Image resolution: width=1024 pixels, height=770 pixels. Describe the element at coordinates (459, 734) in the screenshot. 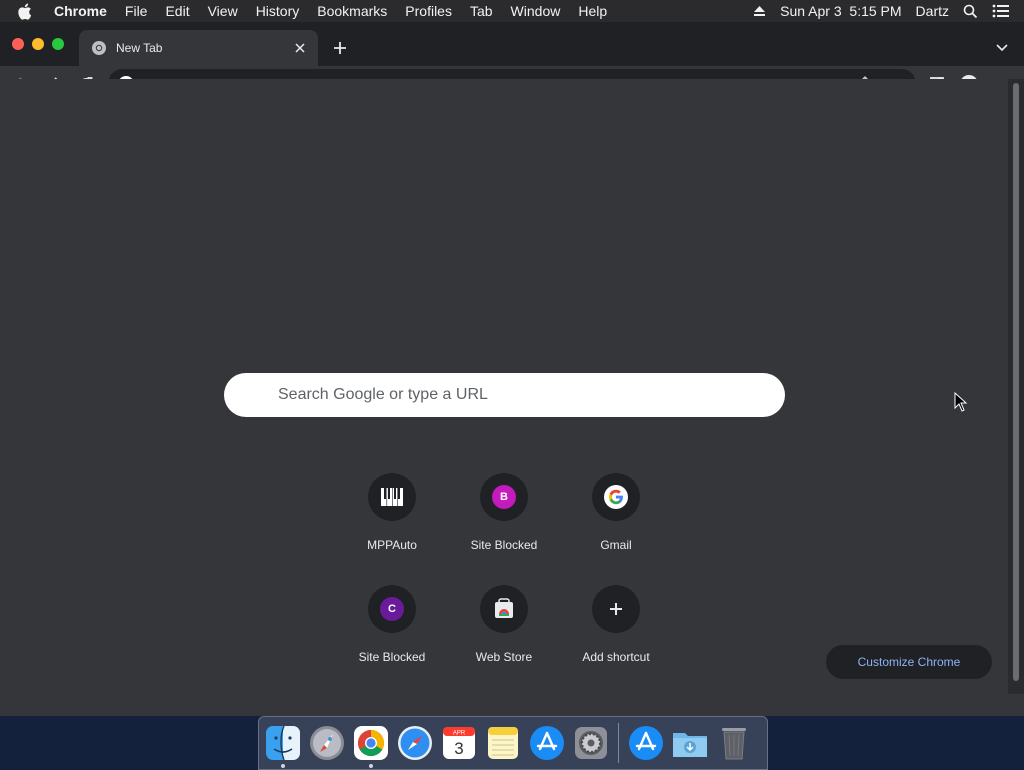

I see `calendar-month: APR` at that location.